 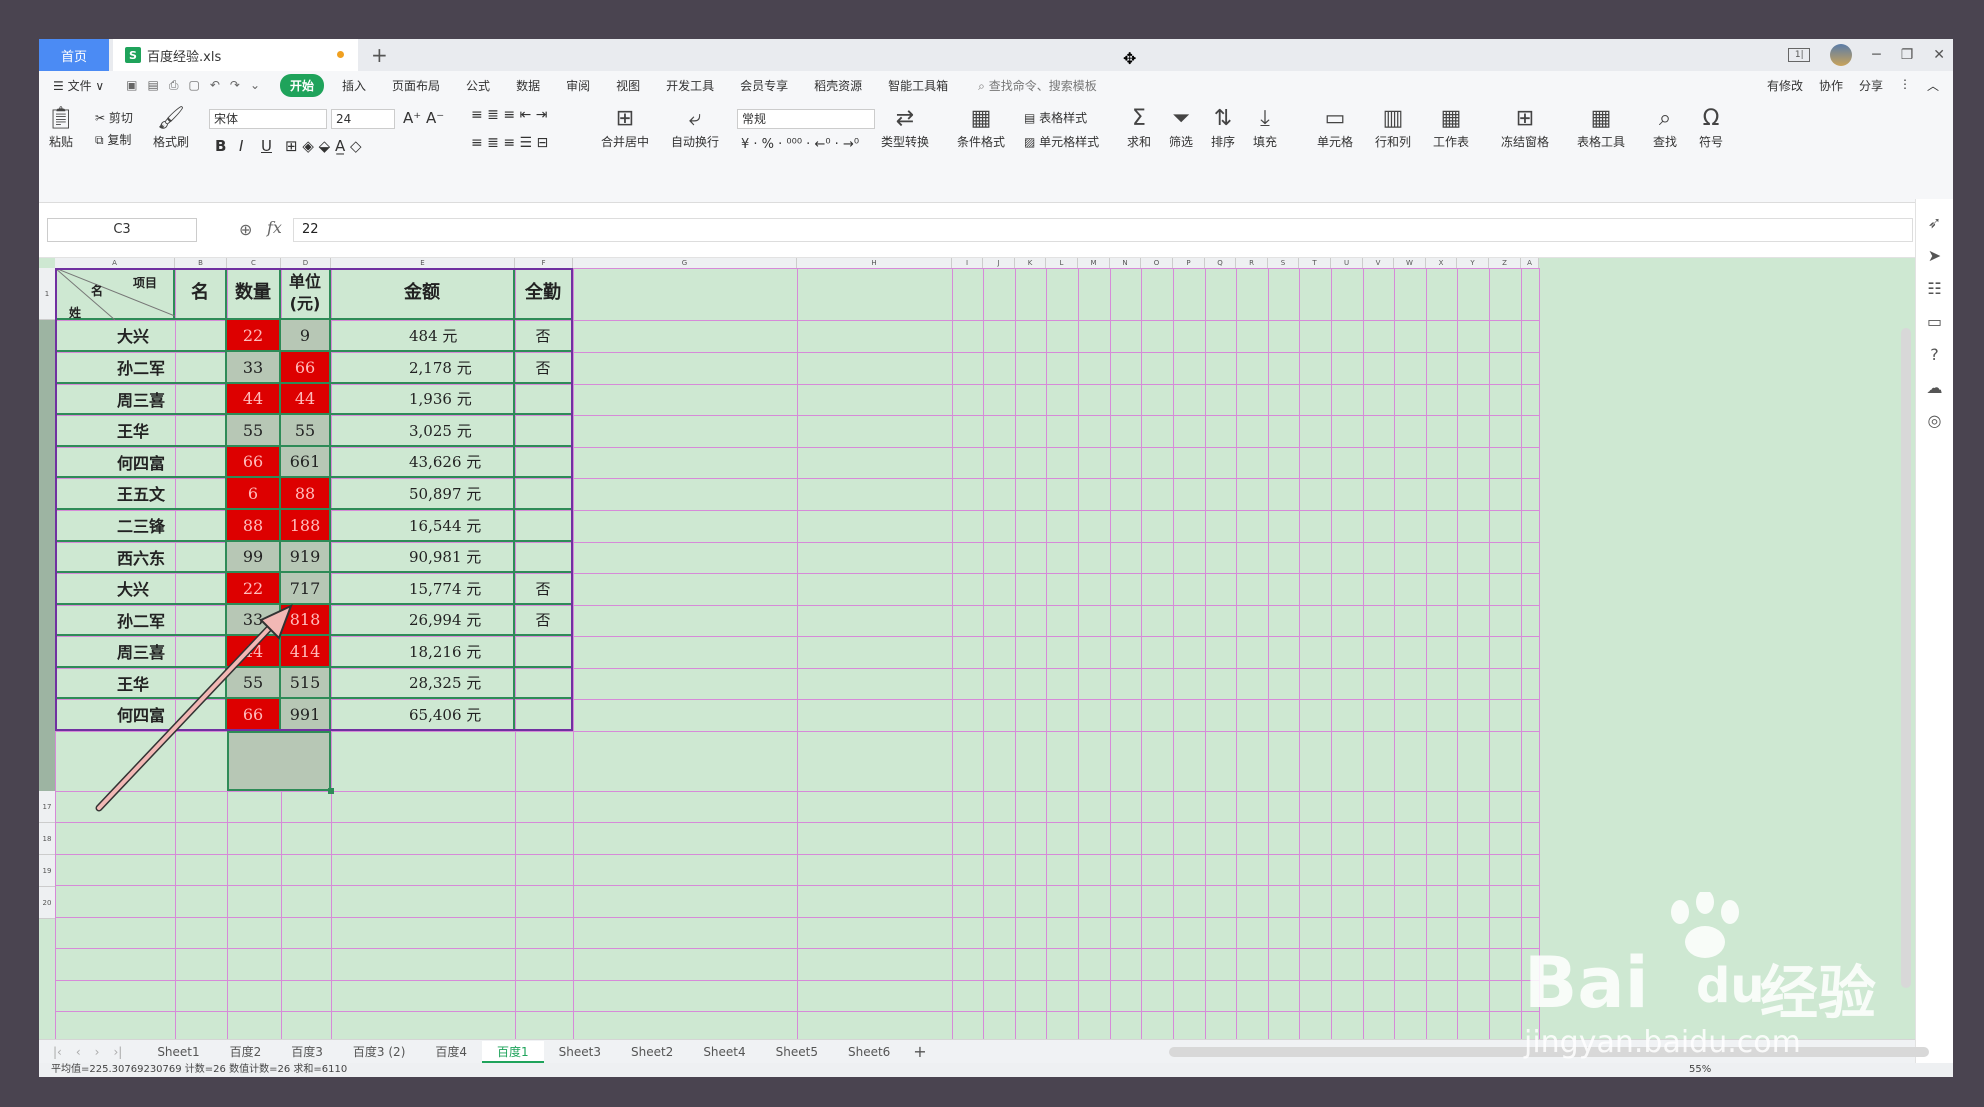 What do you see at coordinates (1700, 1070) in the screenshot?
I see `zoom-level: 55%` at bounding box center [1700, 1070].